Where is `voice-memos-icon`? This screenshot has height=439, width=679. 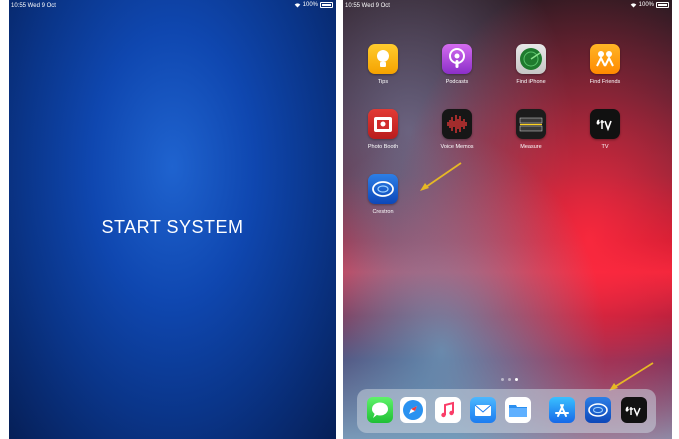
voice-memos-icon is located at coordinates (457, 124).